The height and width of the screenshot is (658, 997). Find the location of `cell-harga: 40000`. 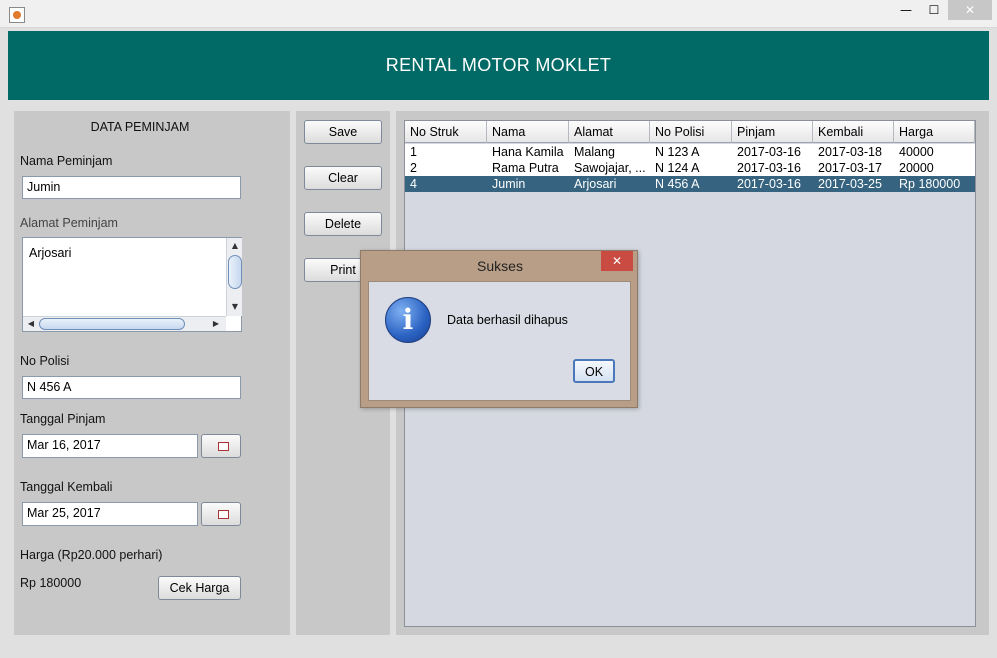

cell-harga: 40000 is located at coordinates (916, 152).